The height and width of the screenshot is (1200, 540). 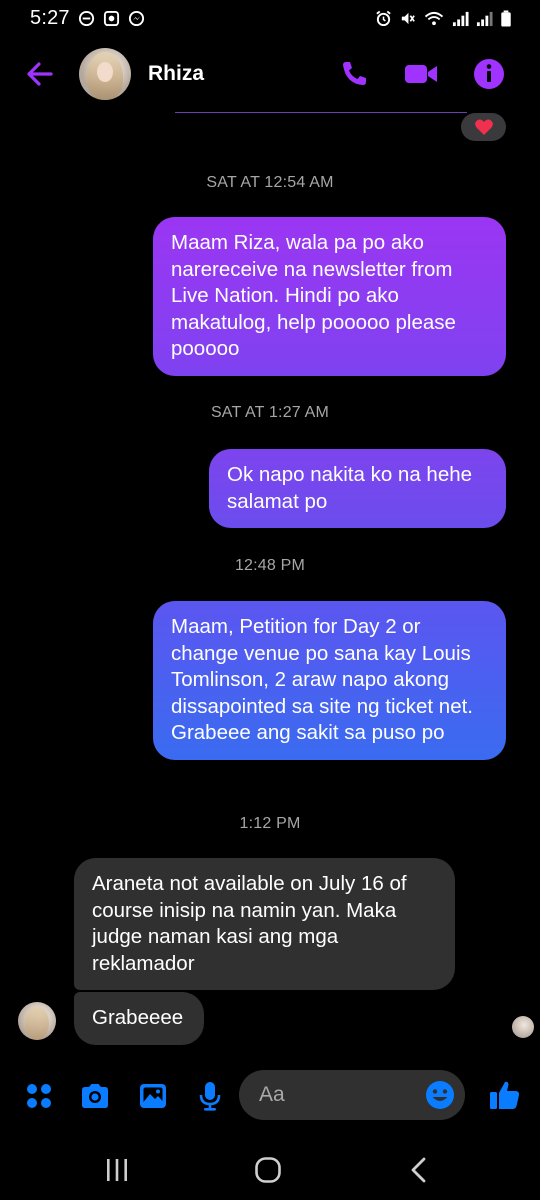 What do you see at coordinates (210, 1096) in the screenshot?
I see `microphone-icon` at bounding box center [210, 1096].